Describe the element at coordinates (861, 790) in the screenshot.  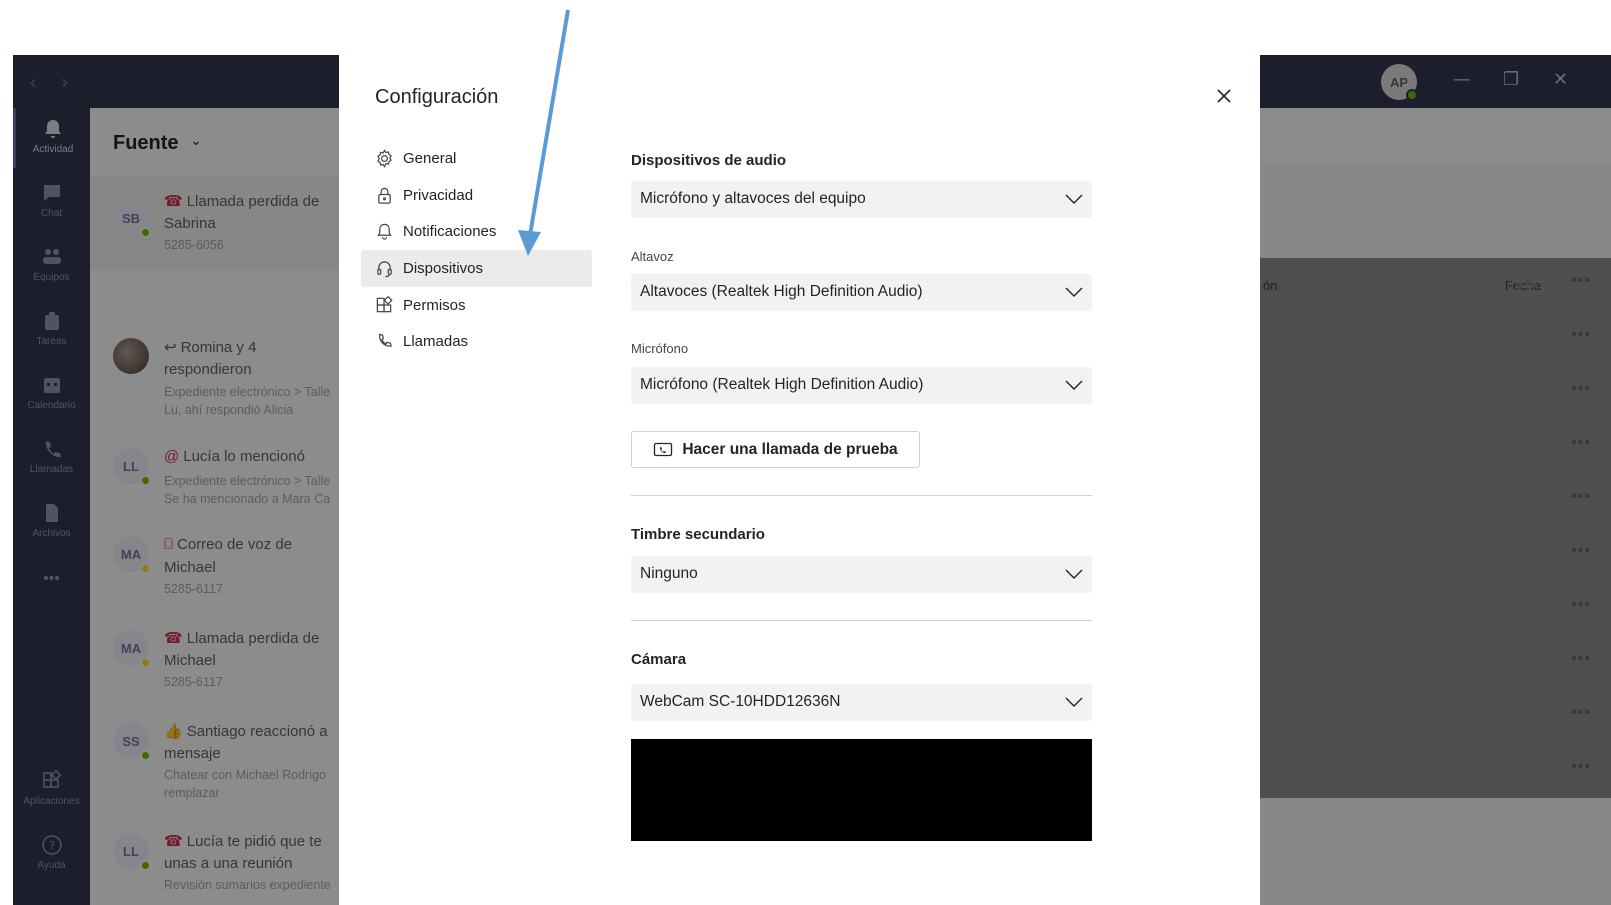
I see `camera-preview` at that location.